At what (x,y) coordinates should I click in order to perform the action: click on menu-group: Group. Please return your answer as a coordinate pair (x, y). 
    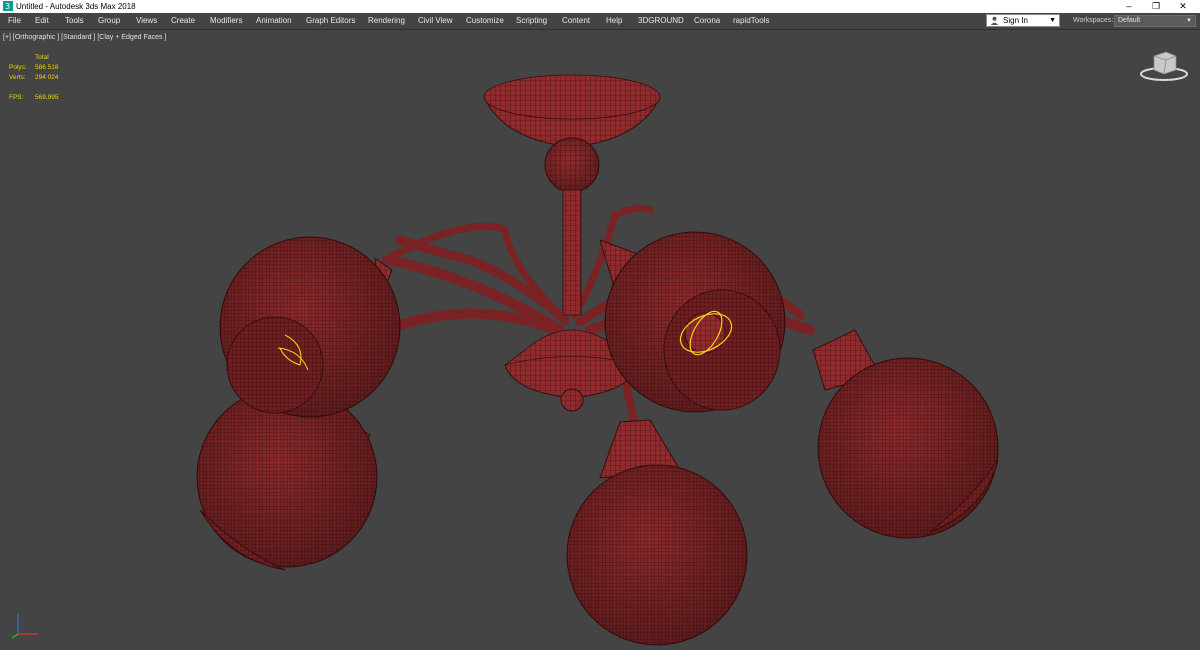
    Looking at the image, I should click on (109, 21).